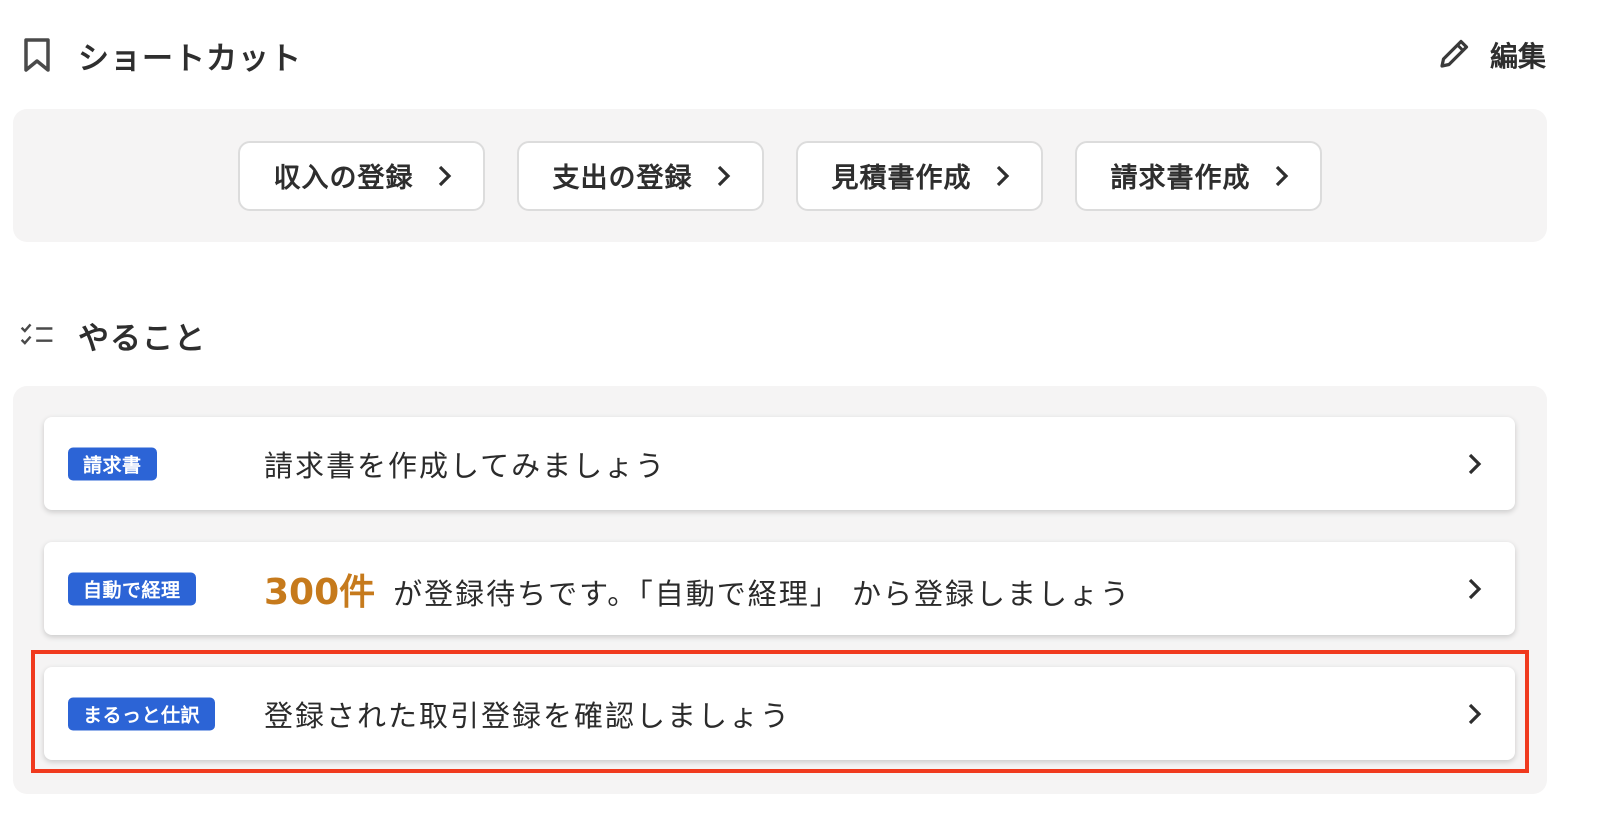  What do you see at coordinates (622, 178) in the screenshot?
I see `shortcut-label: 支出の登録` at bounding box center [622, 178].